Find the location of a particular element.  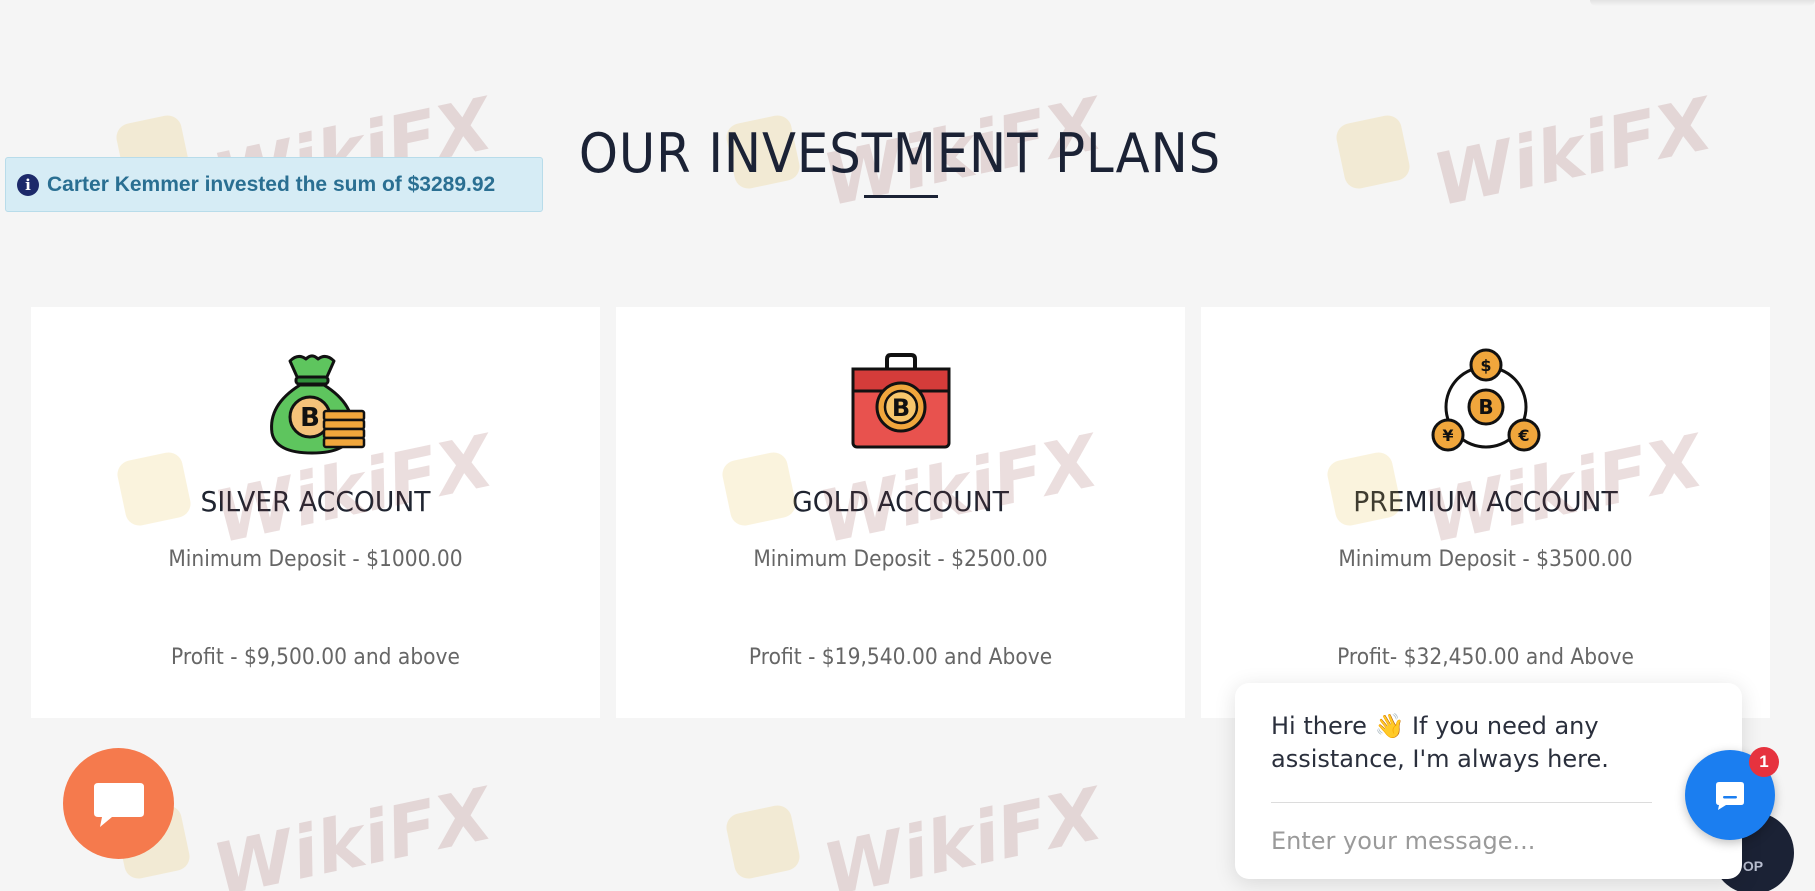

chat-message-input is located at coordinates (1461, 841).